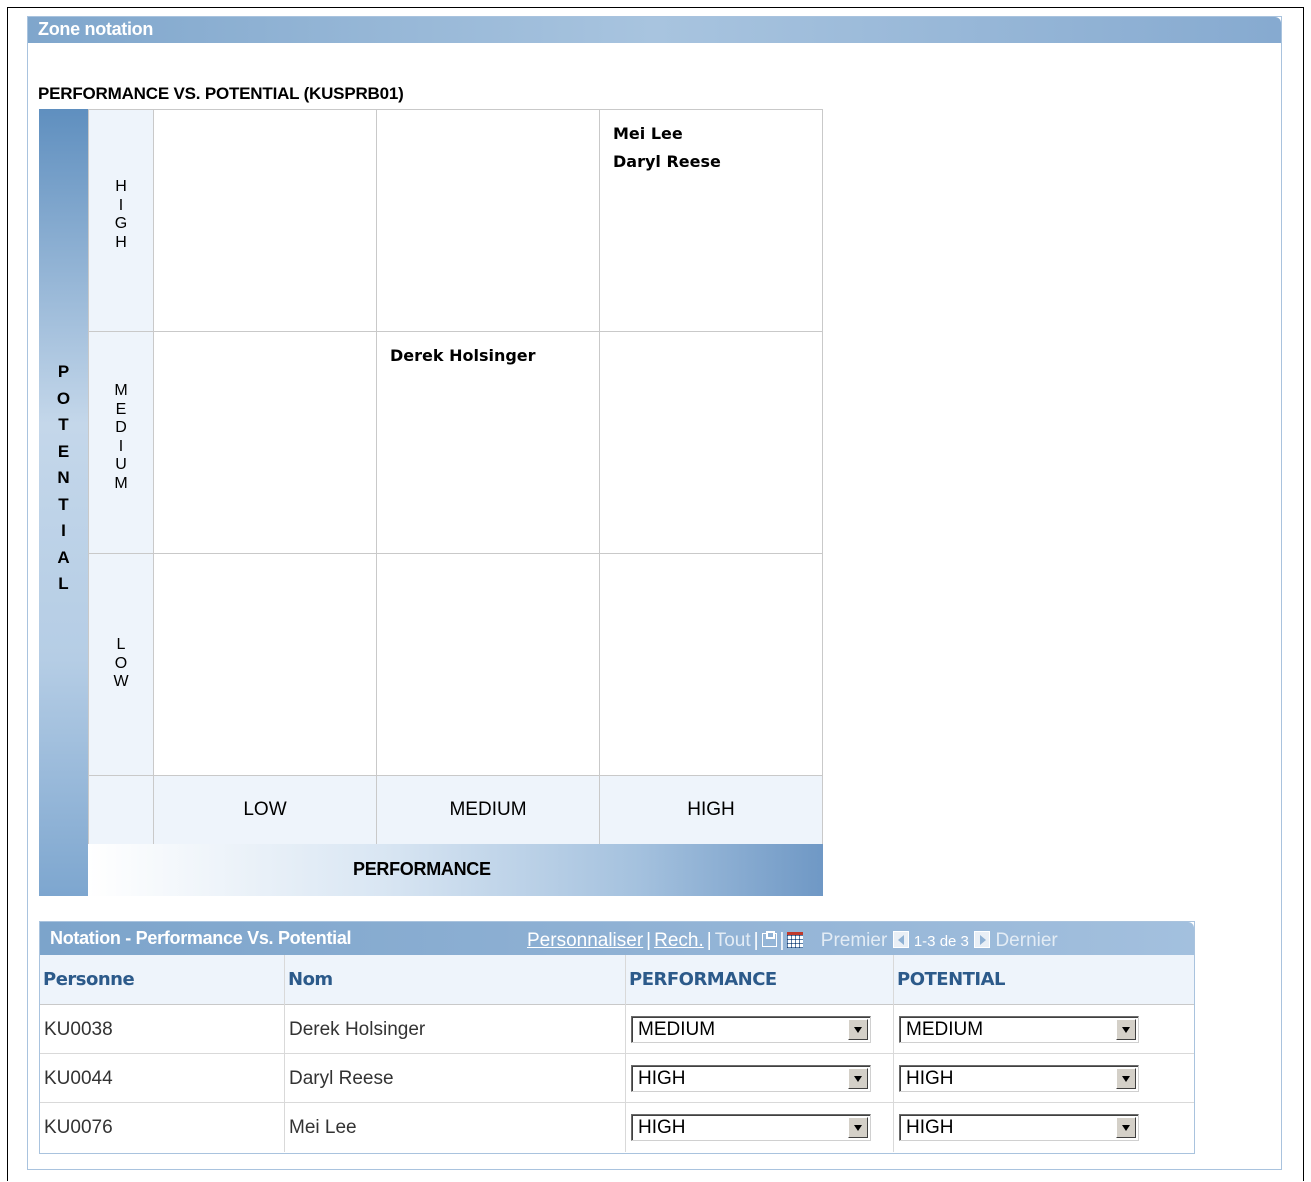  What do you see at coordinates (585, 940) in the screenshot?
I see `personalize-link: Personnaliser` at bounding box center [585, 940].